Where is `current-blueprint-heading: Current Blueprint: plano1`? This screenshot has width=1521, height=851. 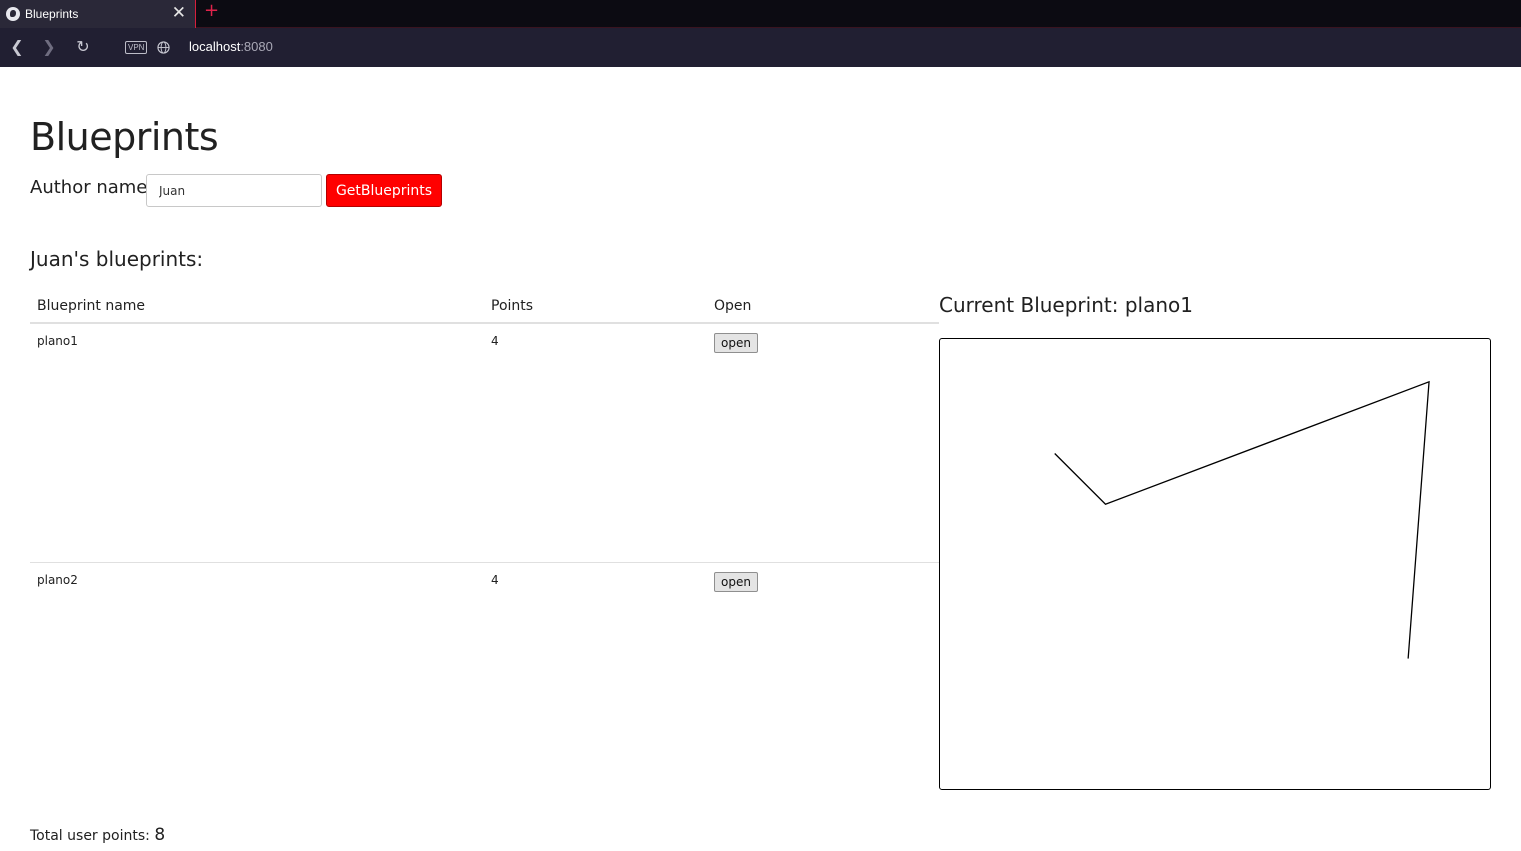
current-blueprint-heading: Current Blueprint: plano1 is located at coordinates (1066, 305).